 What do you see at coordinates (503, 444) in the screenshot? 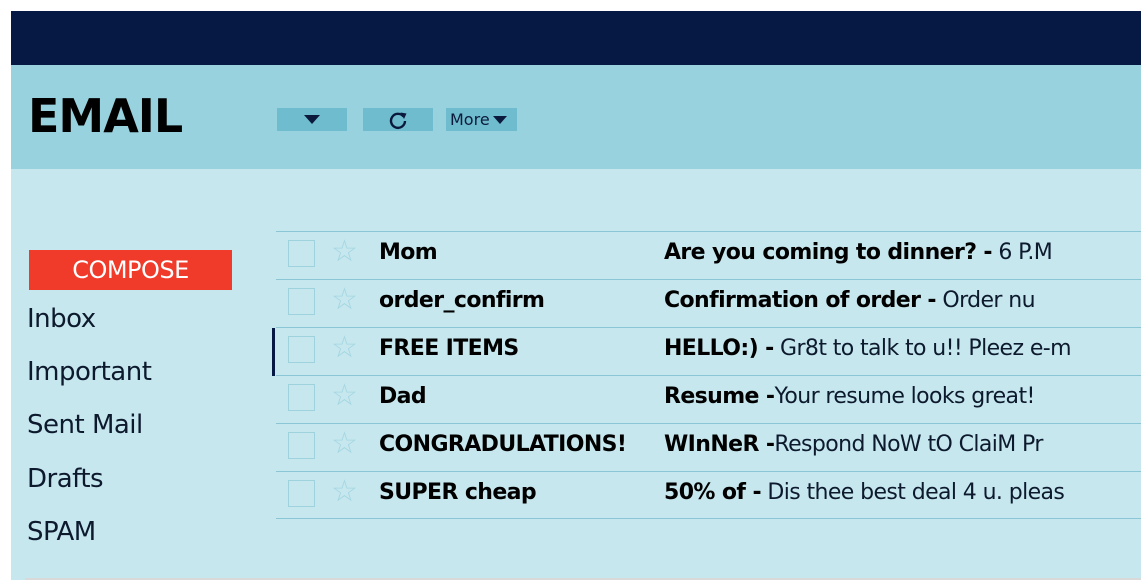
I see `email-sender: CONGRADULATIONS!` at bounding box center [503, 444].